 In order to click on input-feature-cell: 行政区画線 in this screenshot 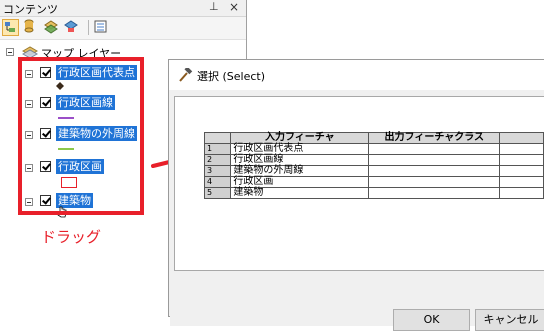, I will do `click(300, 160)`.